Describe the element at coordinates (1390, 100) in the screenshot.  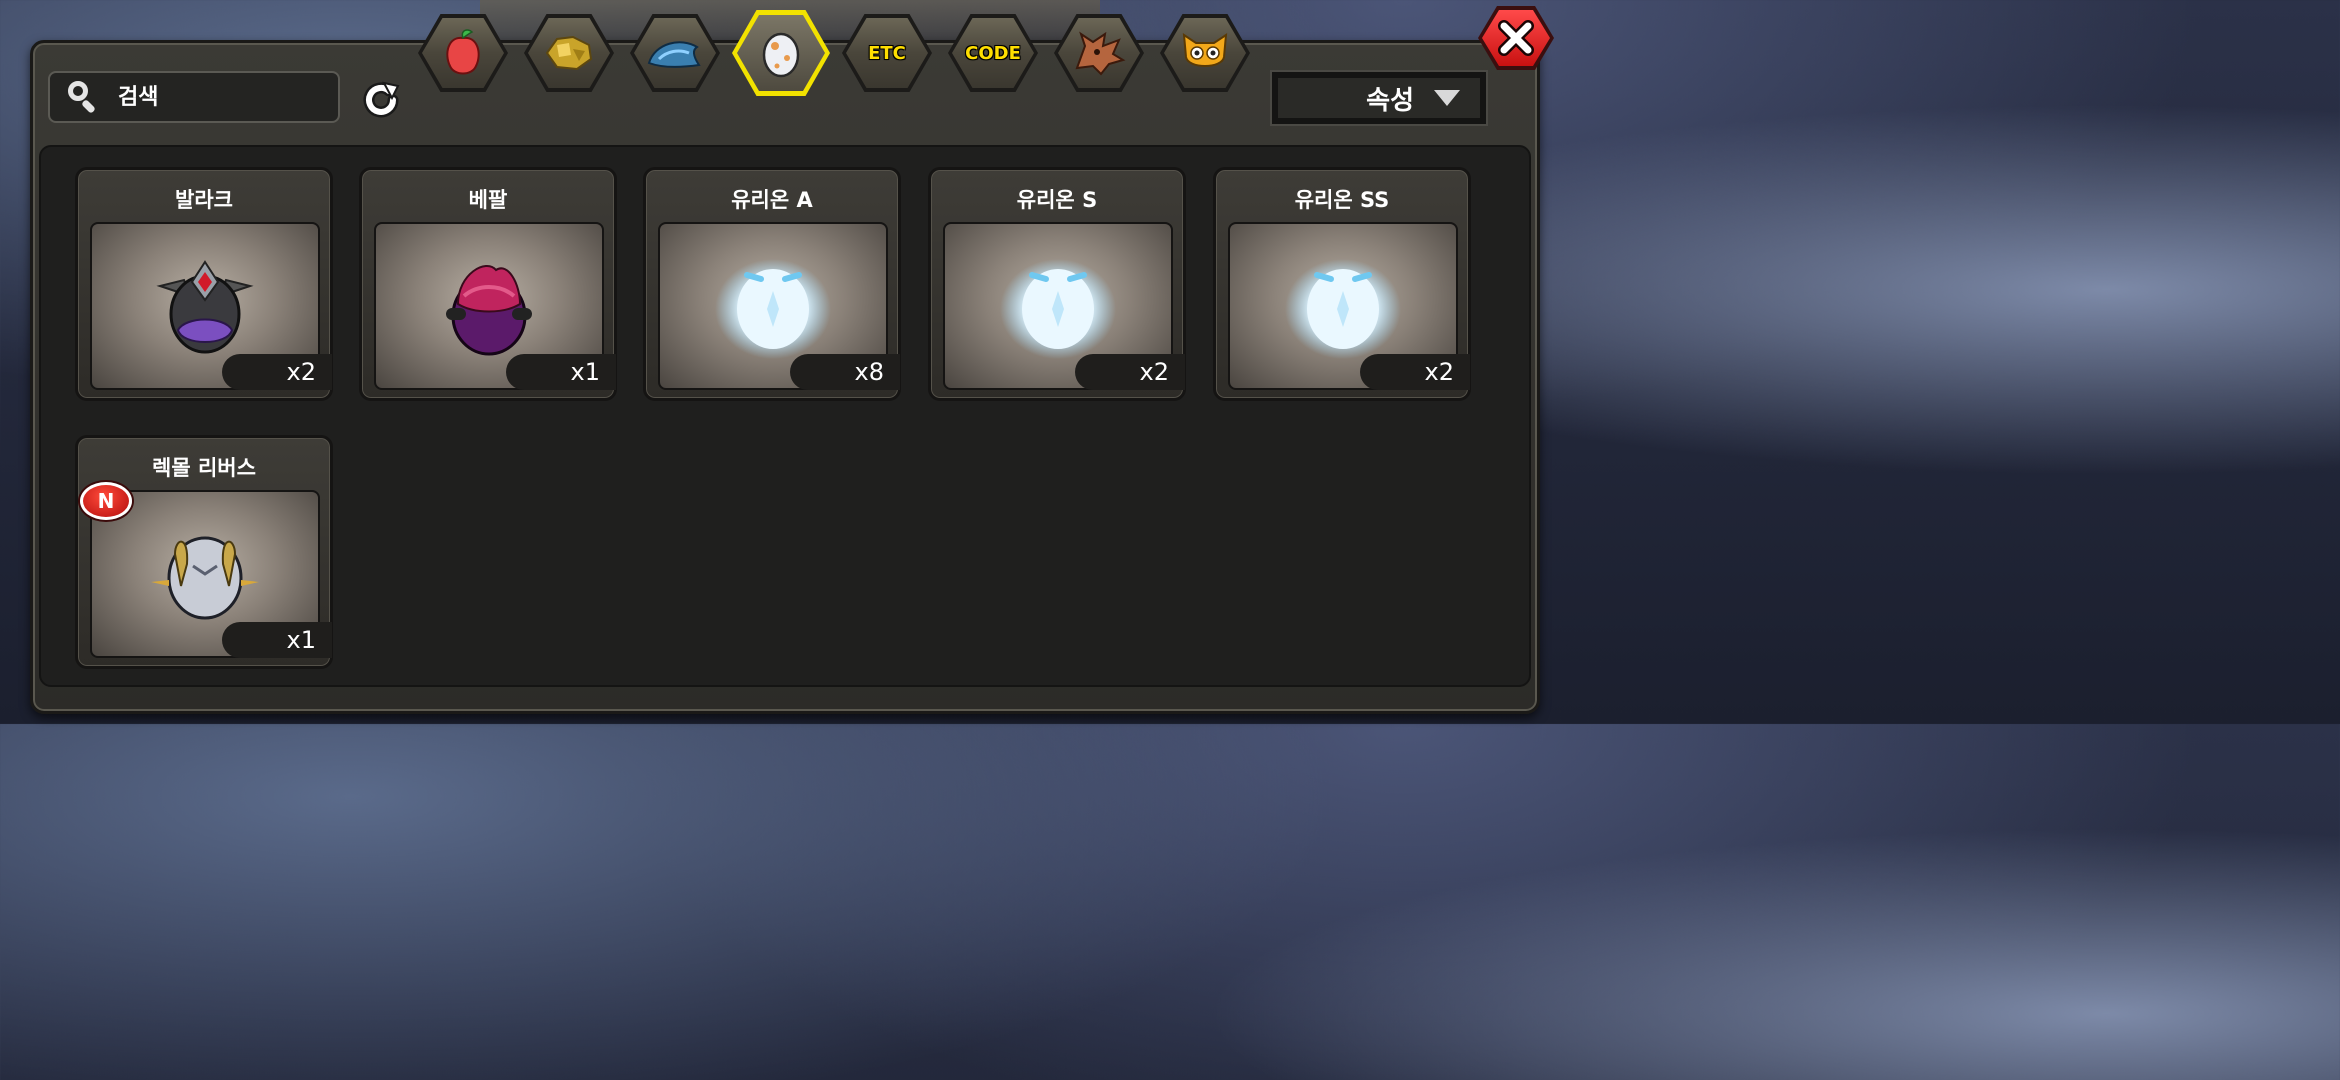
I see `sort-label: 속성` at that location.